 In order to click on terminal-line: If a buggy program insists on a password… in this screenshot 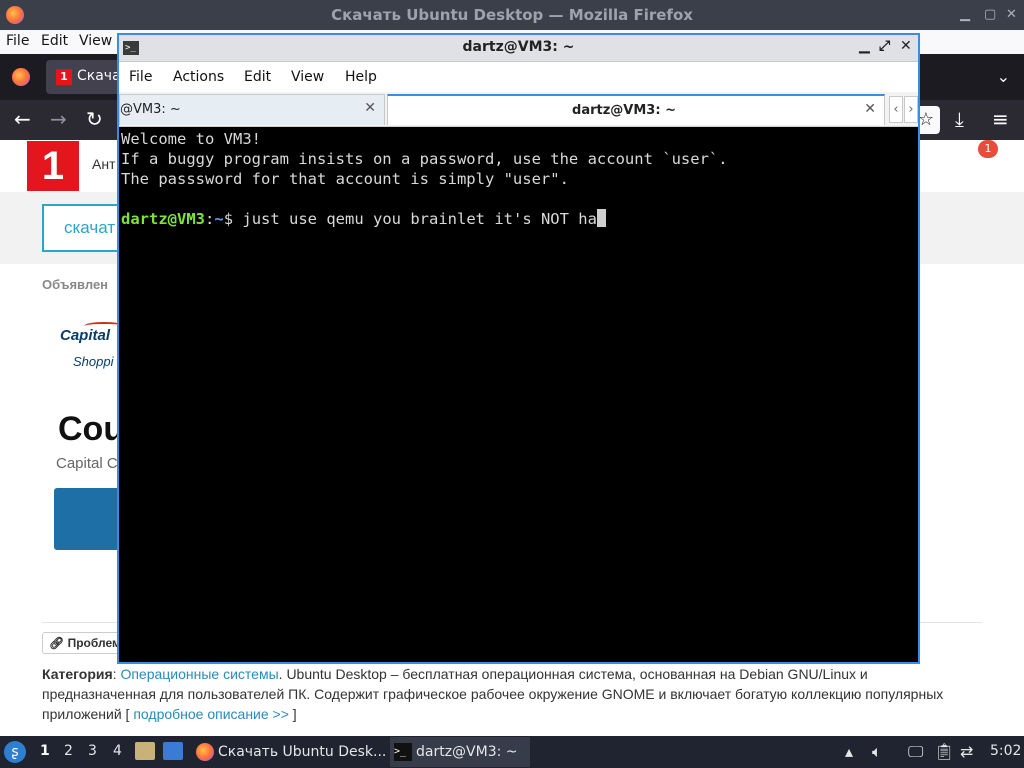, I will do `click(424, 159)`.